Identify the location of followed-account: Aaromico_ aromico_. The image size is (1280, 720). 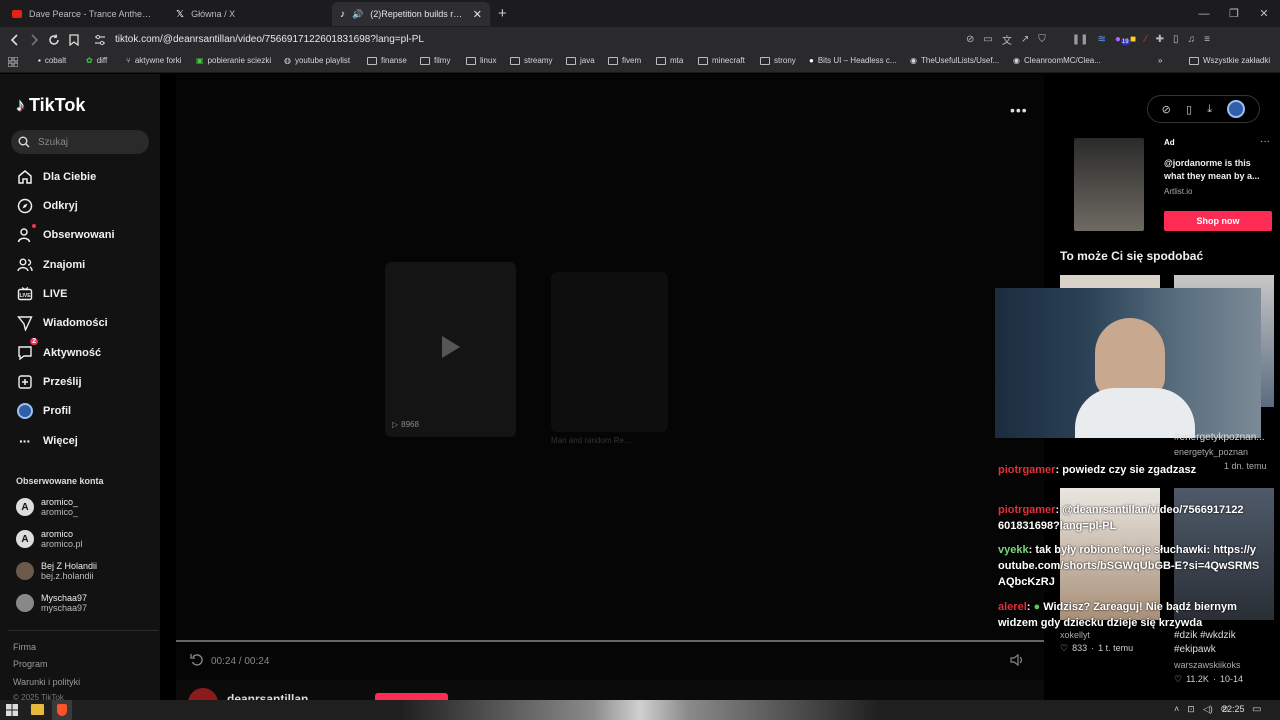
(47, 507).